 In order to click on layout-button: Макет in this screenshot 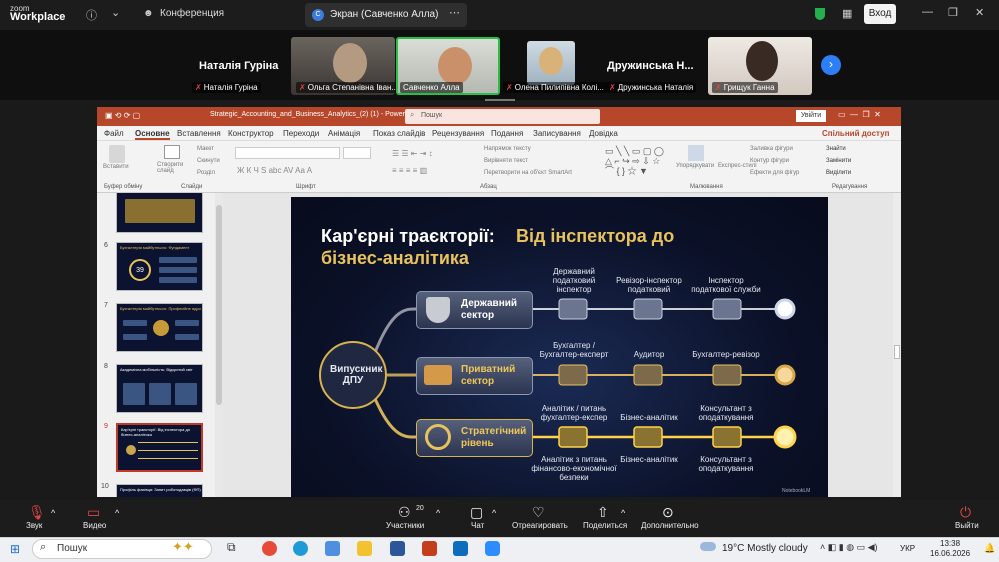, I will do `click(205, 149)`.